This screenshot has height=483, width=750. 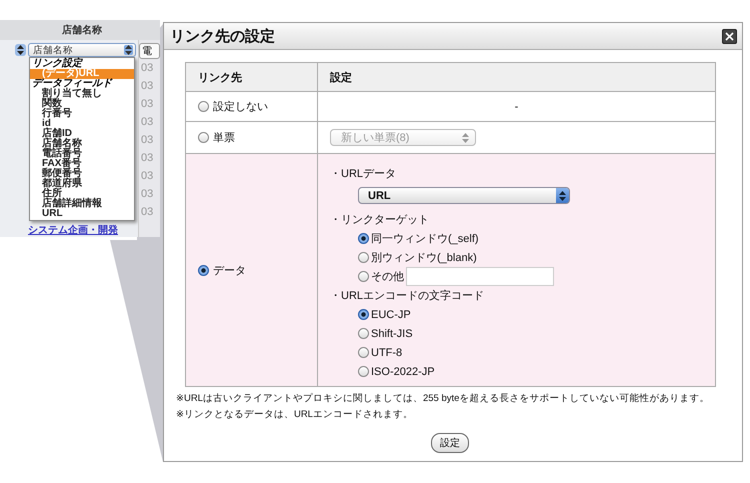 What do you see at coordinates (408, 296) in the screenshot?
I see `section-heading: ・URLエンコードの文字コード` at bounding box center [408, 296].